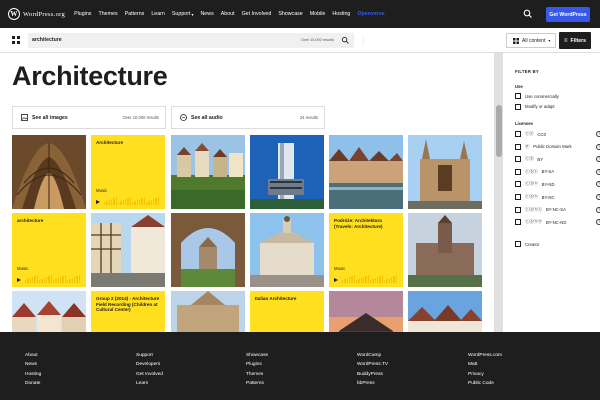 Image resolution: width=600 pixels, height=400 pixels. What do you see at coordinates (557, 159) in the screenshot?
I see `license-option: ⓒⓑ BY?` at bounding box center [557, 159].